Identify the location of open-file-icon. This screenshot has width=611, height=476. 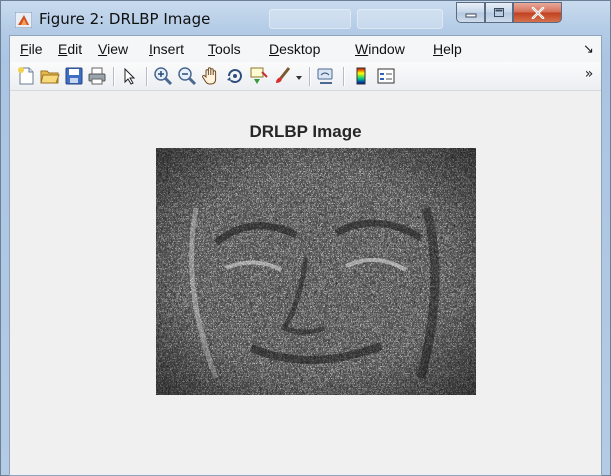
(50, 76).